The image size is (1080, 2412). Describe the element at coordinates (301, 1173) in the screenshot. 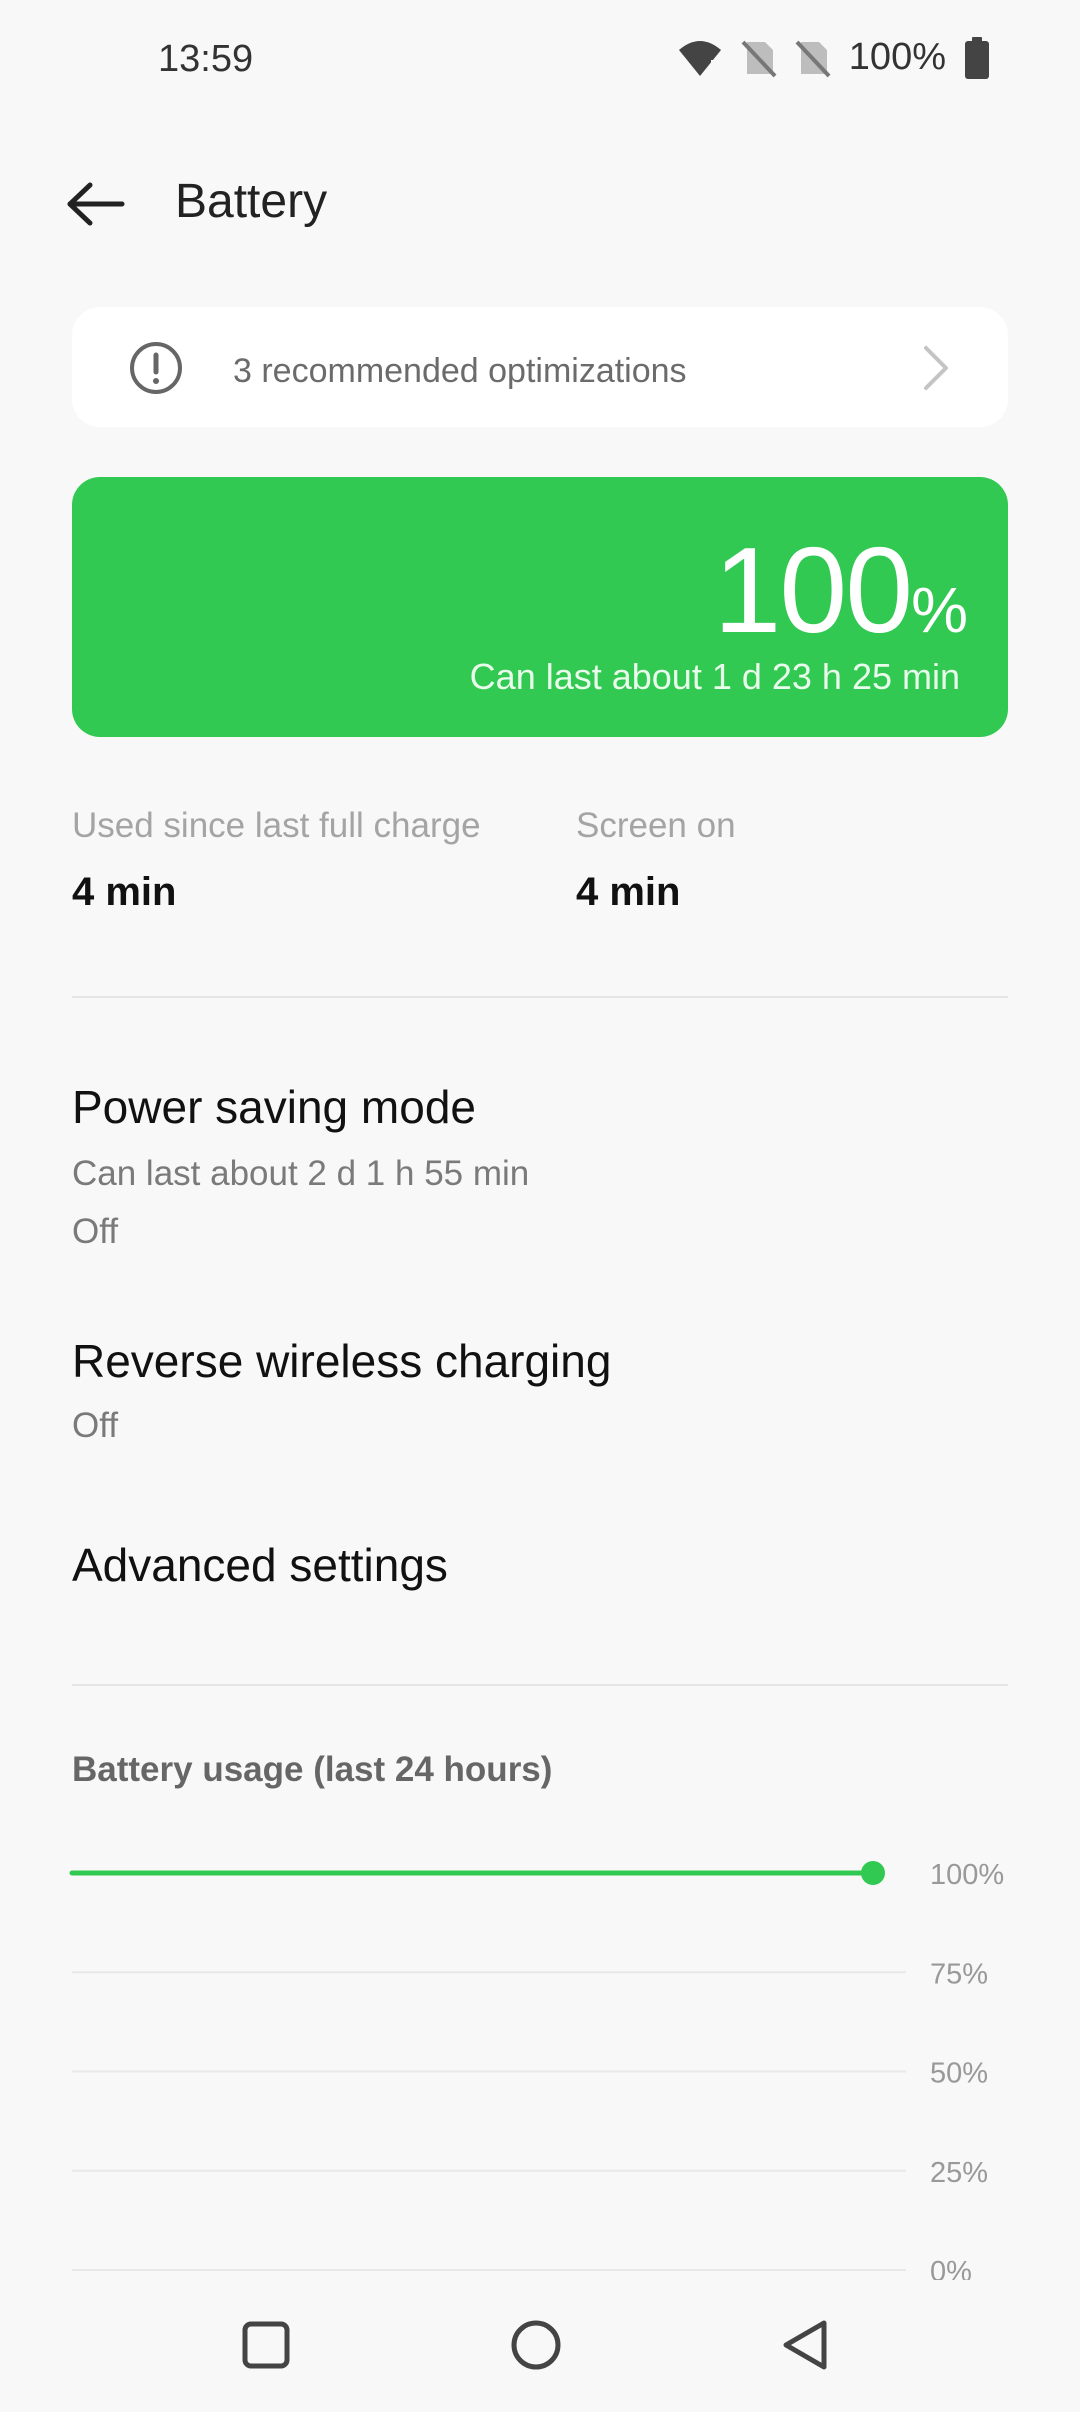

I see `power-saving-estimate: Can last about 2 d 1 h 55 min` at that location.